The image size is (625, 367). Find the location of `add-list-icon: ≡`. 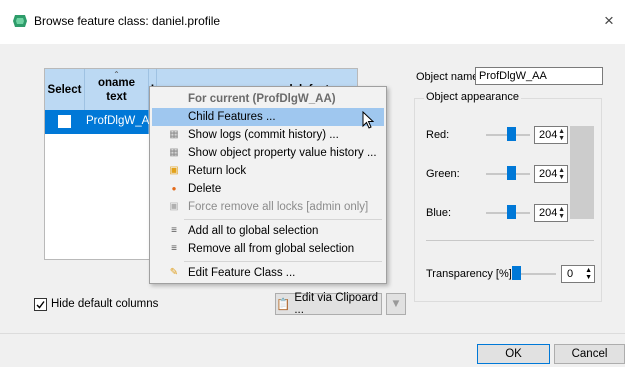

add-list-icon: ≡ is located at coordinates (174, 230).